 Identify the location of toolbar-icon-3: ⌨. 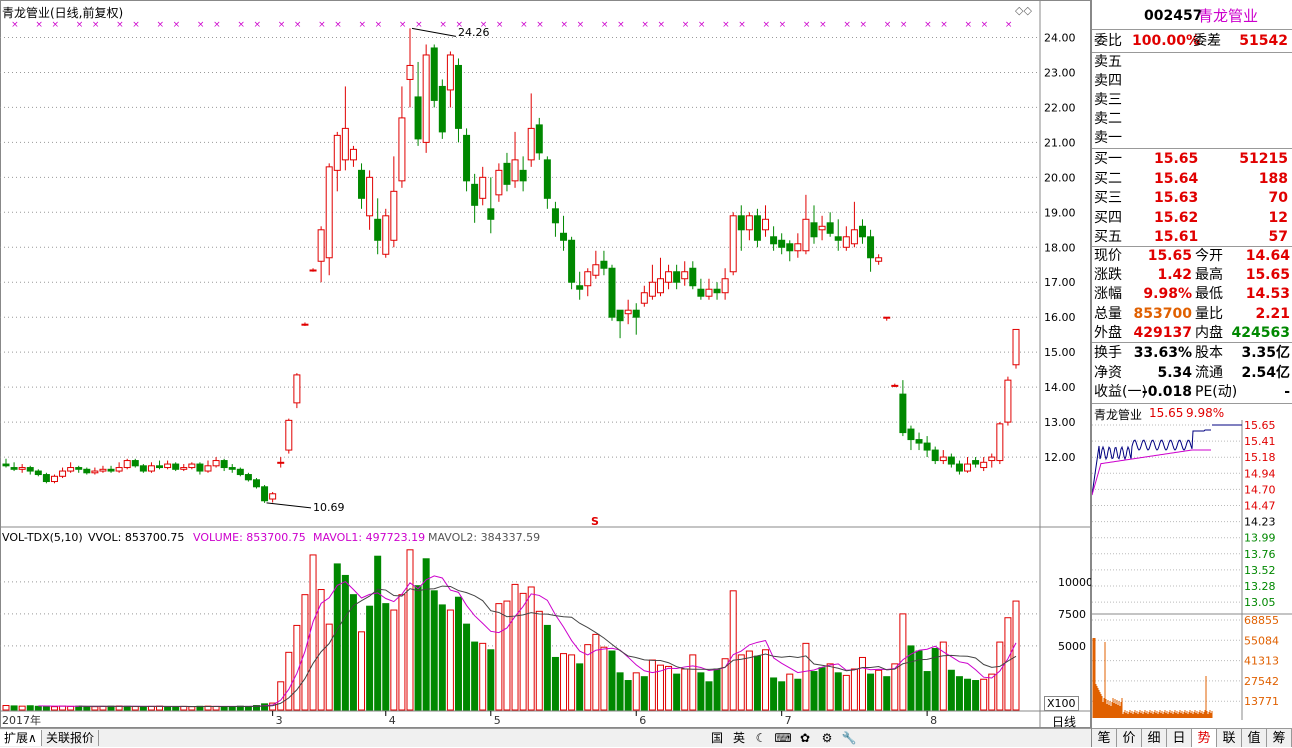
(783, 738).